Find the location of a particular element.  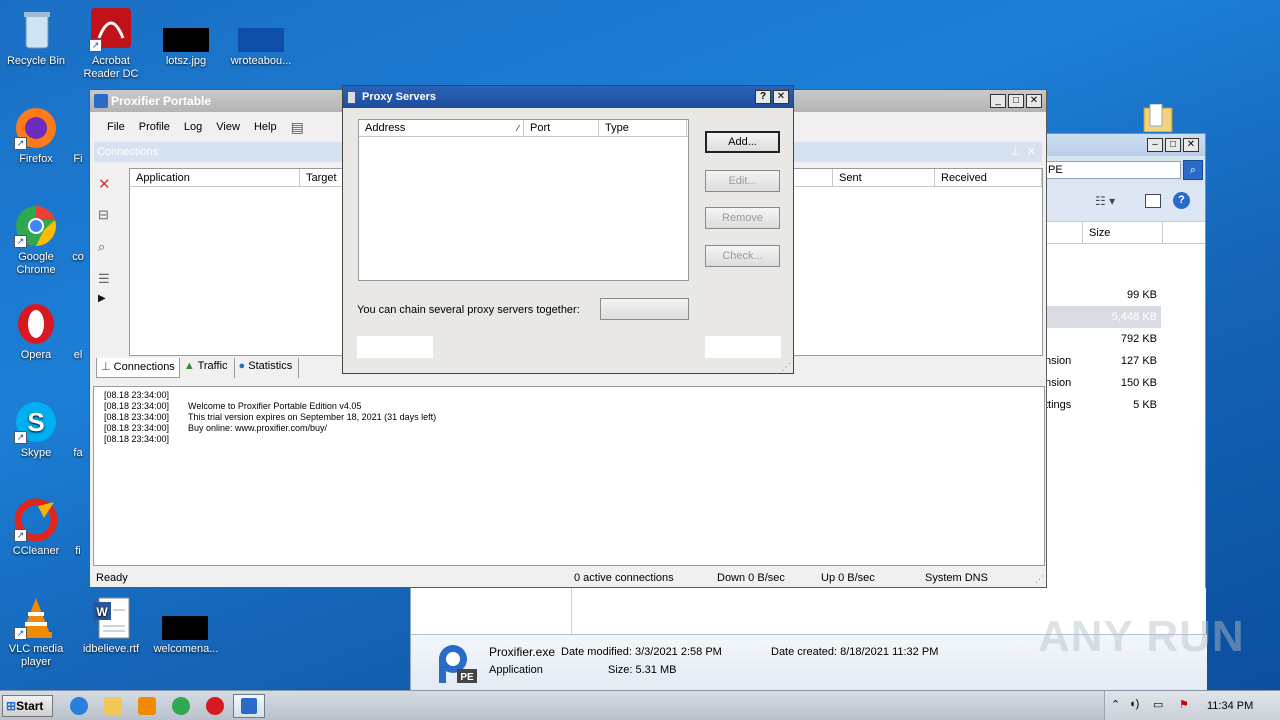

internet-explorer-icon is located at coordinates (79, 706).